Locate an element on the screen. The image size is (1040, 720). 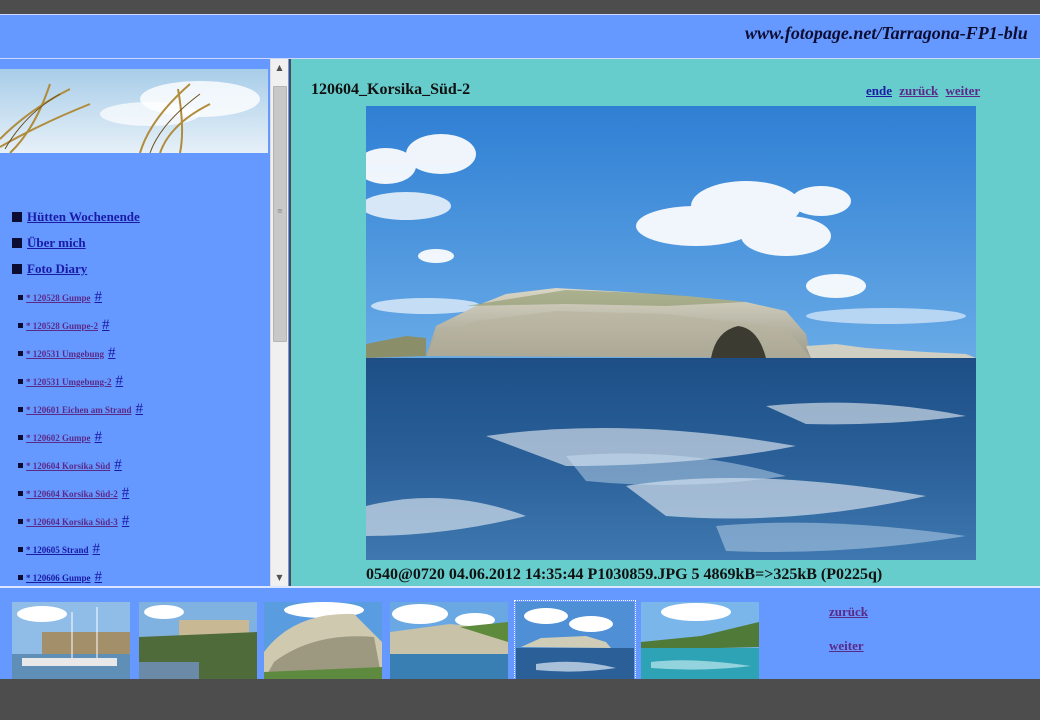
sidebar-subitem: * 120602 Gumpe # is located at coordinates (60, 439).